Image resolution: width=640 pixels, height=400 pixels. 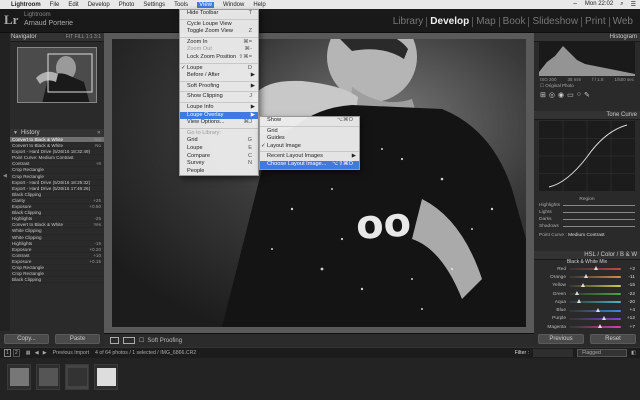 I want to click on menu-file: File, so click(x=55, y=5).